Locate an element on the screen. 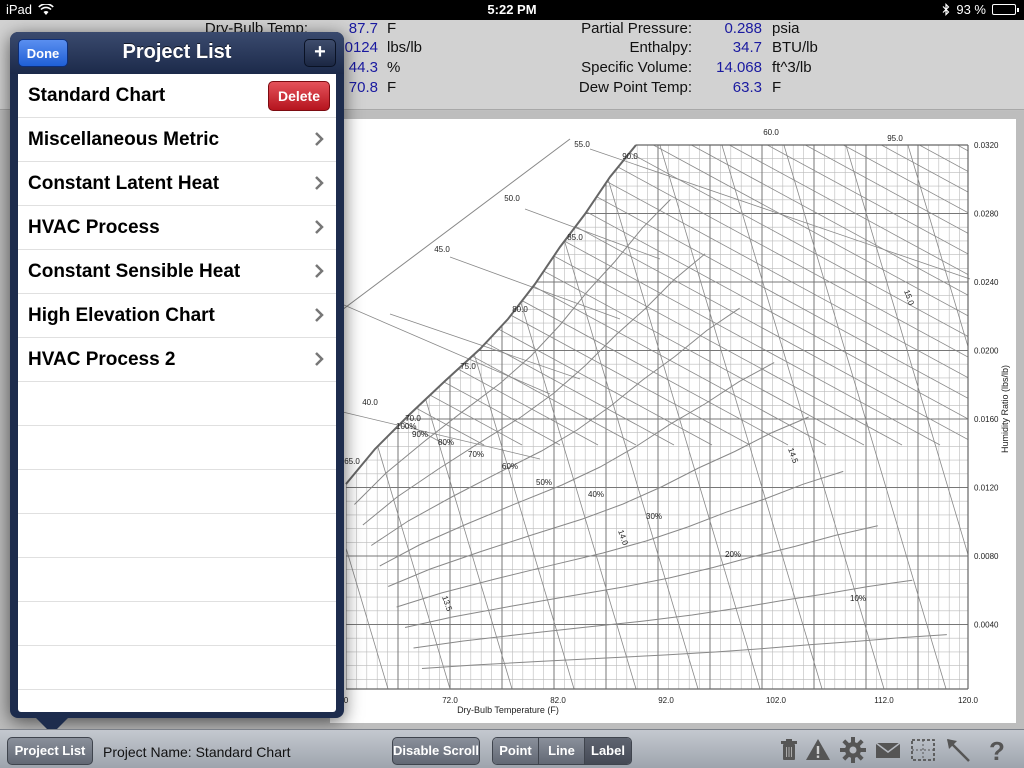 The width and height of the screenshot is (1024, 768). project-item-label: Constant Sensible Heat is located at coordinates (134, 271).